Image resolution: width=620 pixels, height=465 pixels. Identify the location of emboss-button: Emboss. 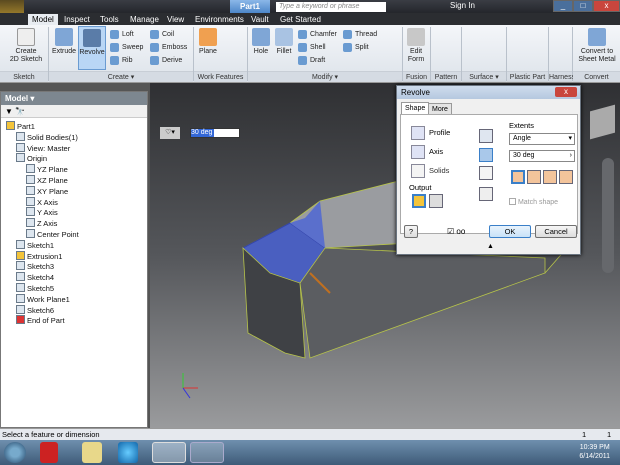
(168, 47).